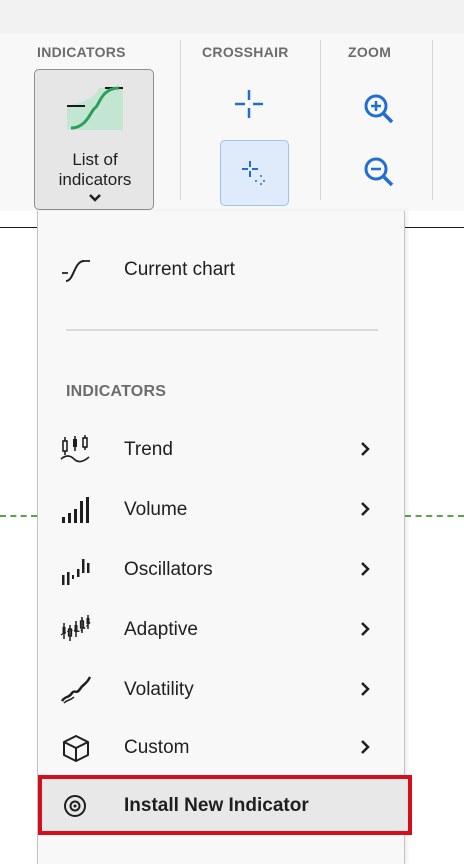 The width and height of the screenshot is (464, 864). What do you see at coordinates (116, 391) in the screenshot?
I see `menu-section-title: INDICATORS` at bounding box center [116, 391].